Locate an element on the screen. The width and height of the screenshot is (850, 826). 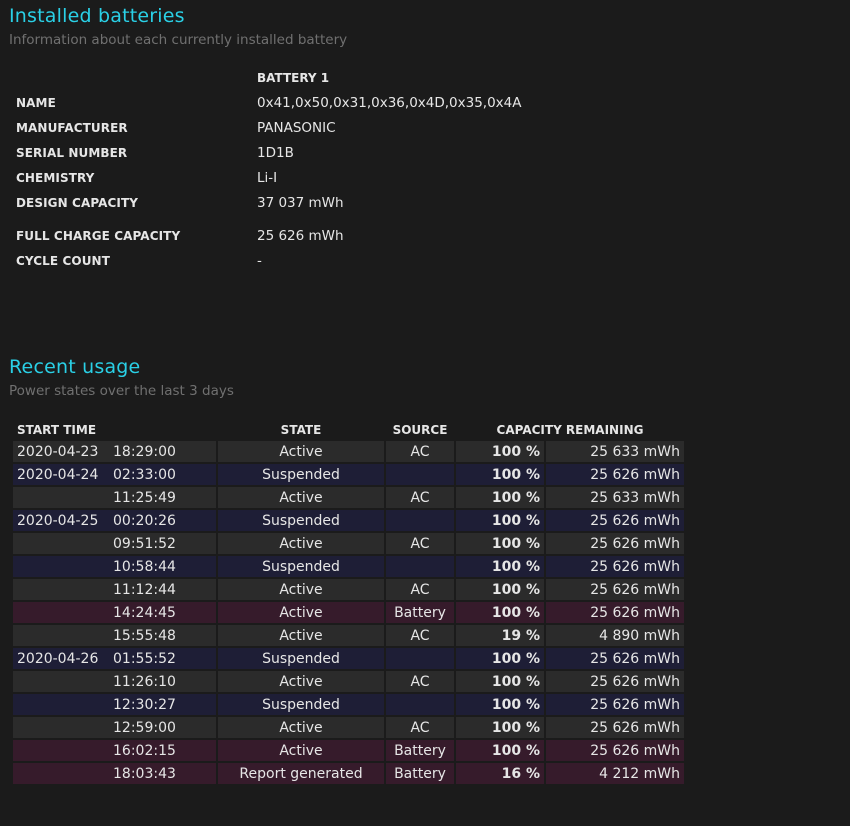
info-value: Li-I is located at coordinates (267, 178).